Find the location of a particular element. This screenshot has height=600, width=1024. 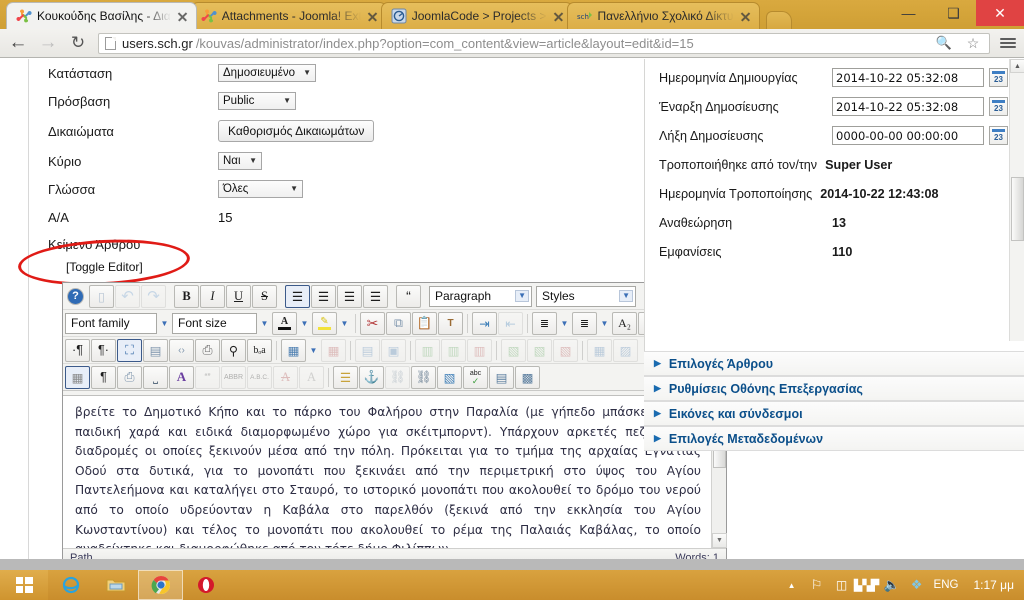

battery-icon: ◫ is located at coordinates (842, 585).